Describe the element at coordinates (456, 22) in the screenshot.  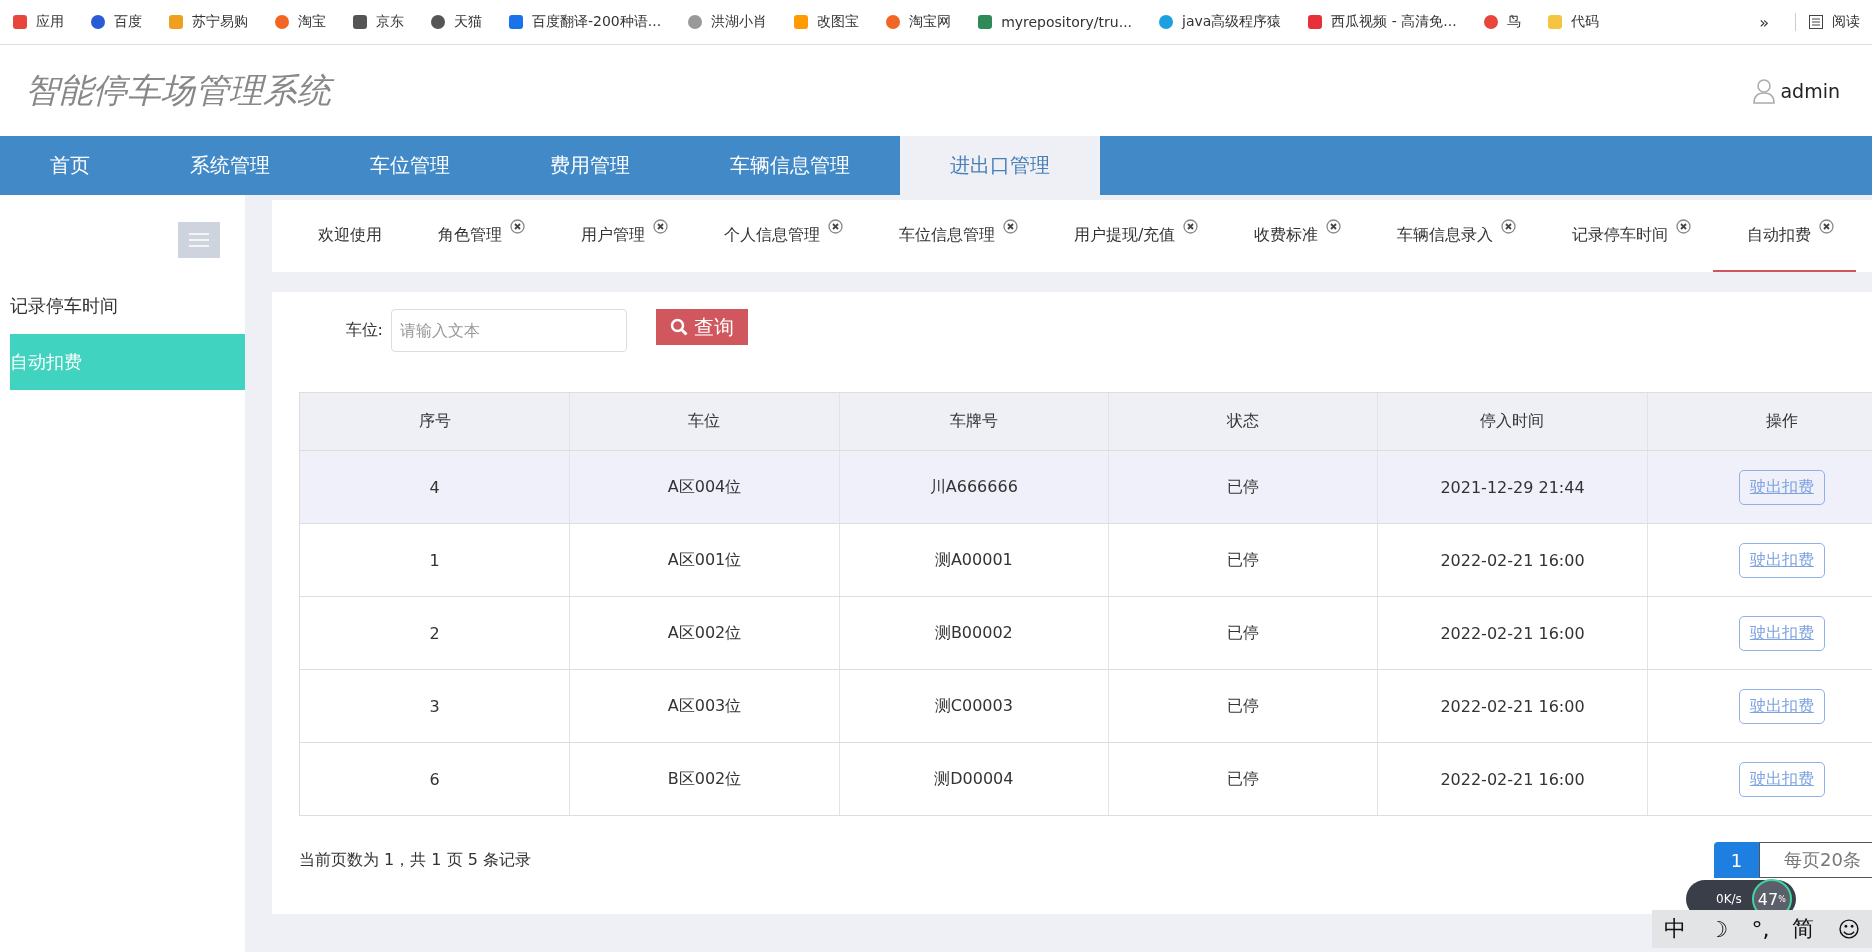
I see `bookmark-link: 天猫` at that location.